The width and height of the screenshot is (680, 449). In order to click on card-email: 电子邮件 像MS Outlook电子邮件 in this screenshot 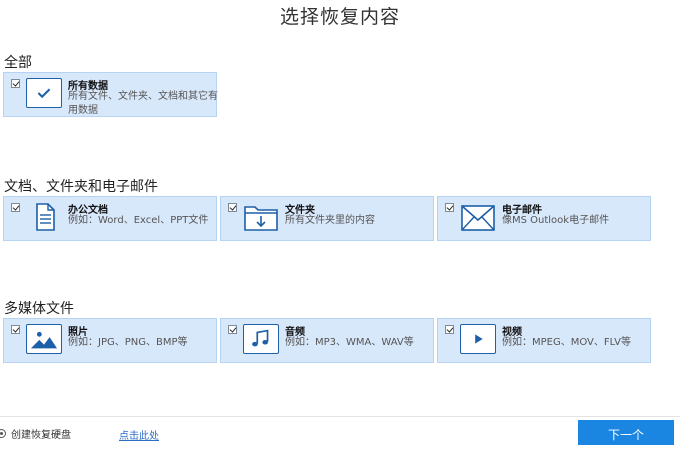, I will do `click(544, 218)`.